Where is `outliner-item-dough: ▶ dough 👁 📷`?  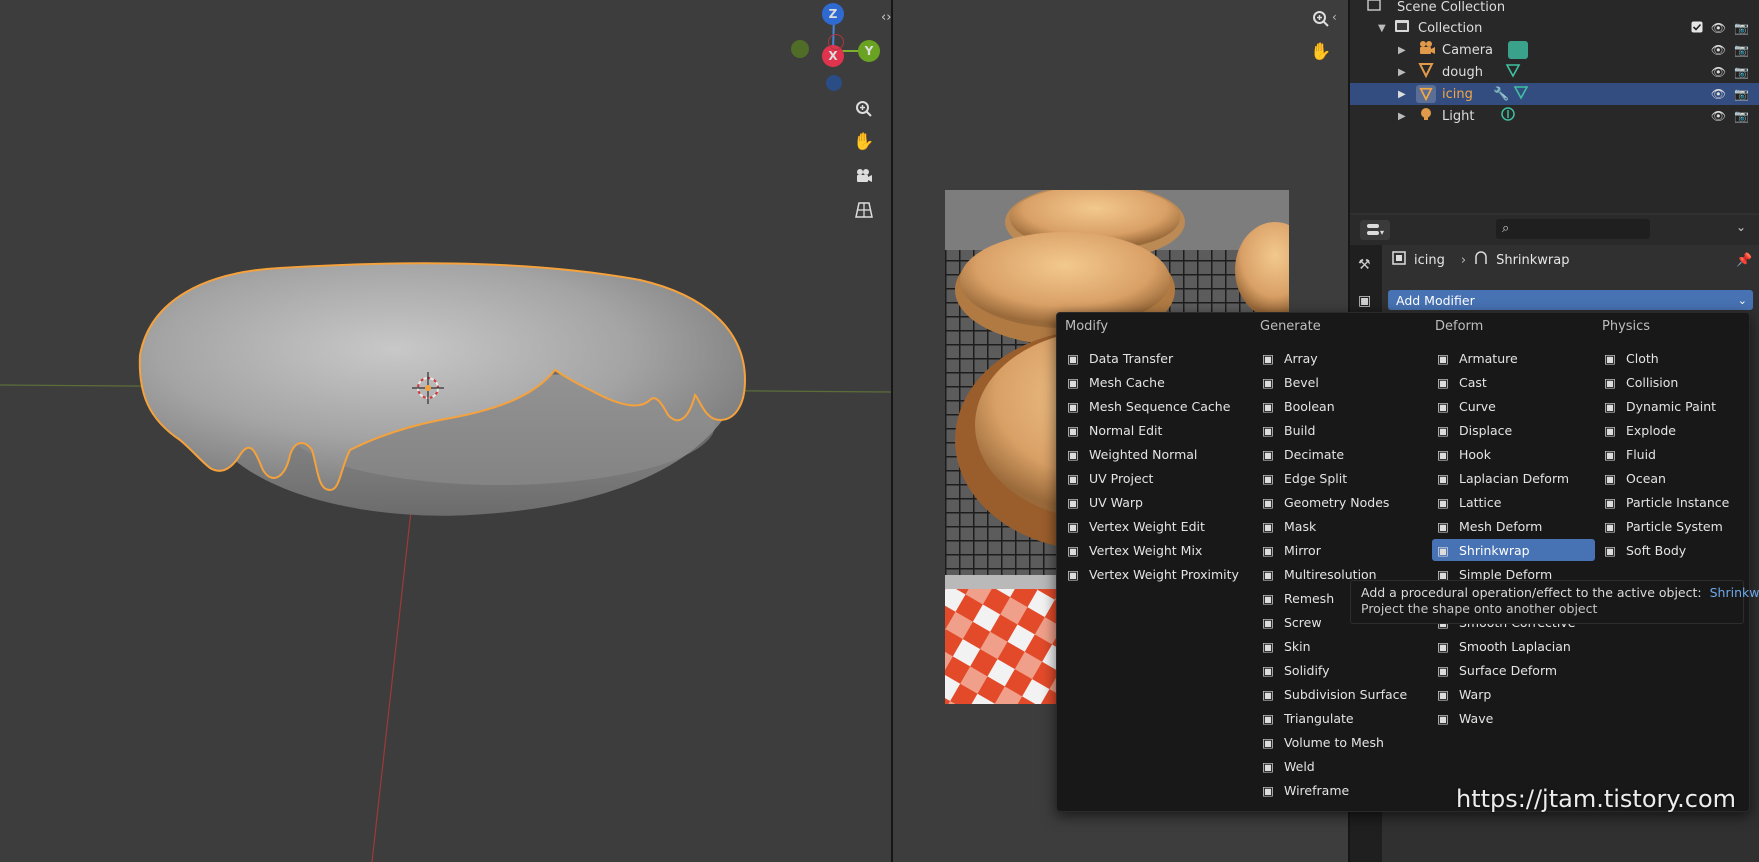 outliner-item-dough: ▶ dough 👁 📷 is located at coordinates (1554, 72).